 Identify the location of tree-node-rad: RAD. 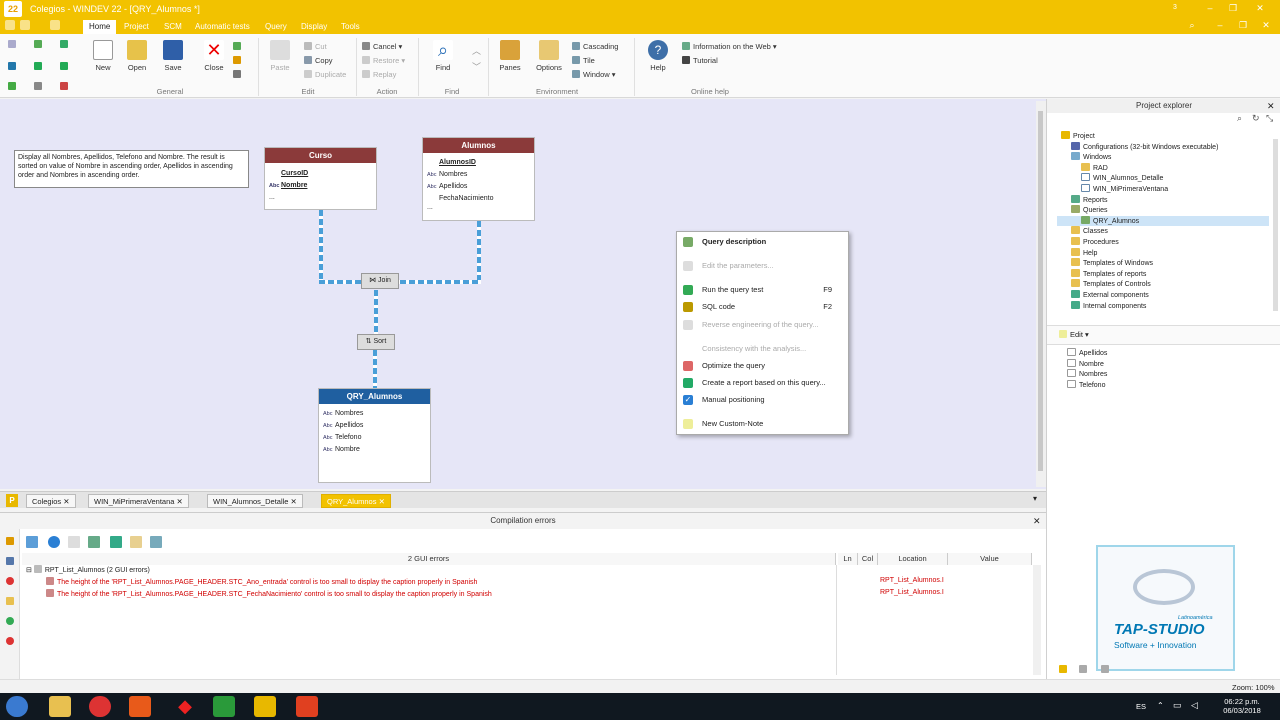
(1163, 168).